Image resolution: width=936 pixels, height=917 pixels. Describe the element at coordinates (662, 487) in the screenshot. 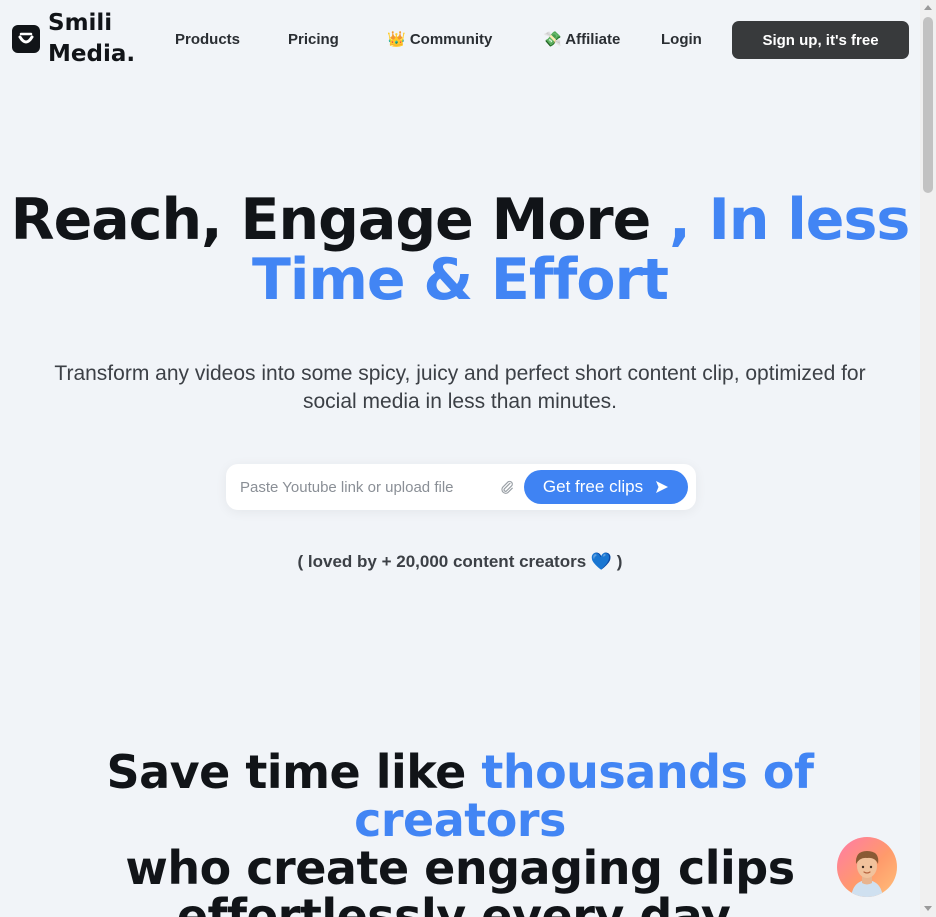

I see `send-icon` at that location.